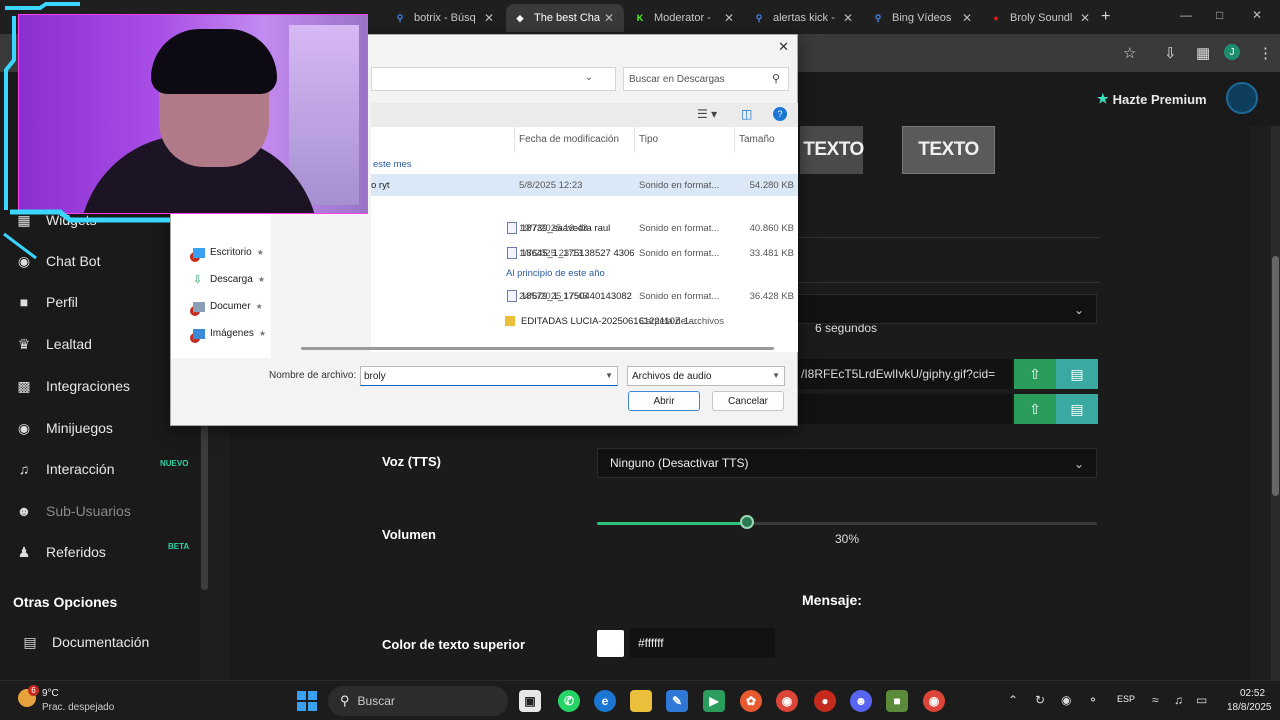  What do you see at coordinates (780, 114) in the screenshot?
I see `help-icon: ?` at bounding box center [780, 114].